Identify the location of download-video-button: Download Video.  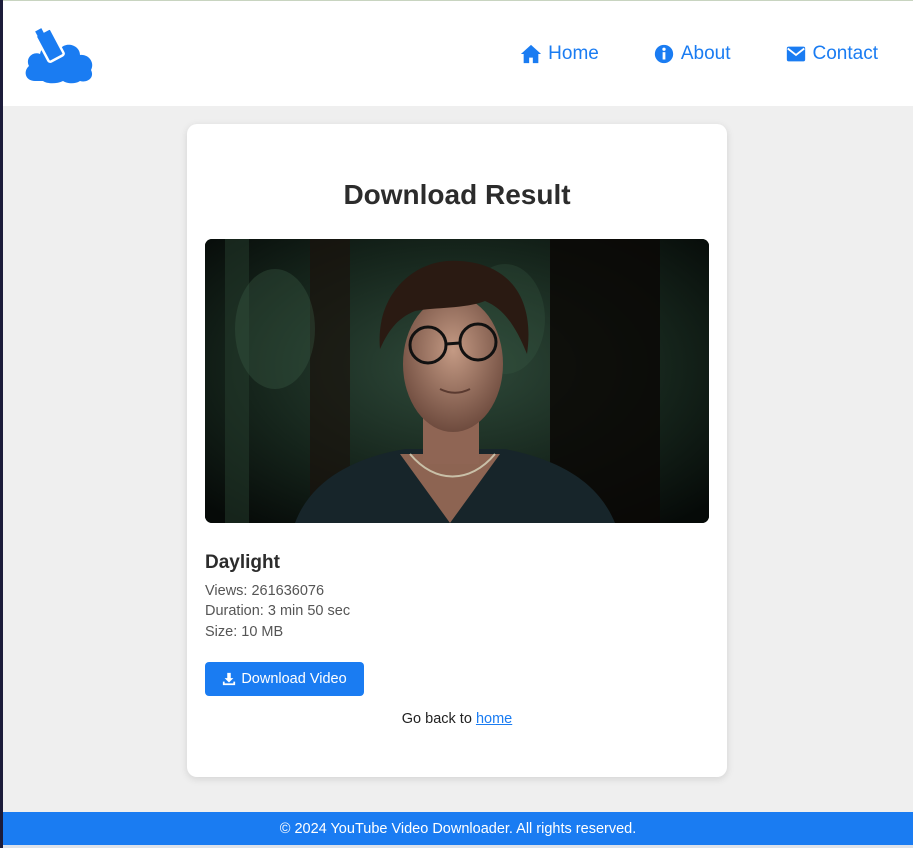
(284, 679).